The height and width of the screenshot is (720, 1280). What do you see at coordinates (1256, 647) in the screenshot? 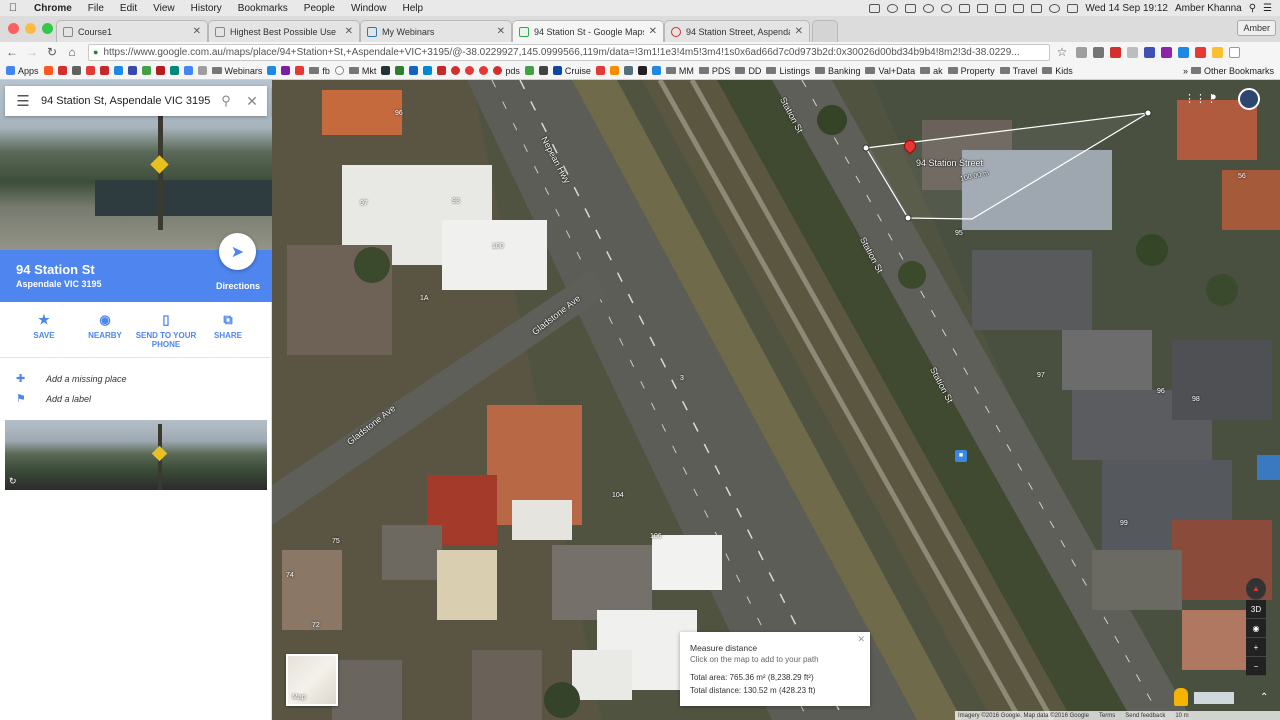
I see `zoom-in-button: +` at bounding box center [1256, 647].